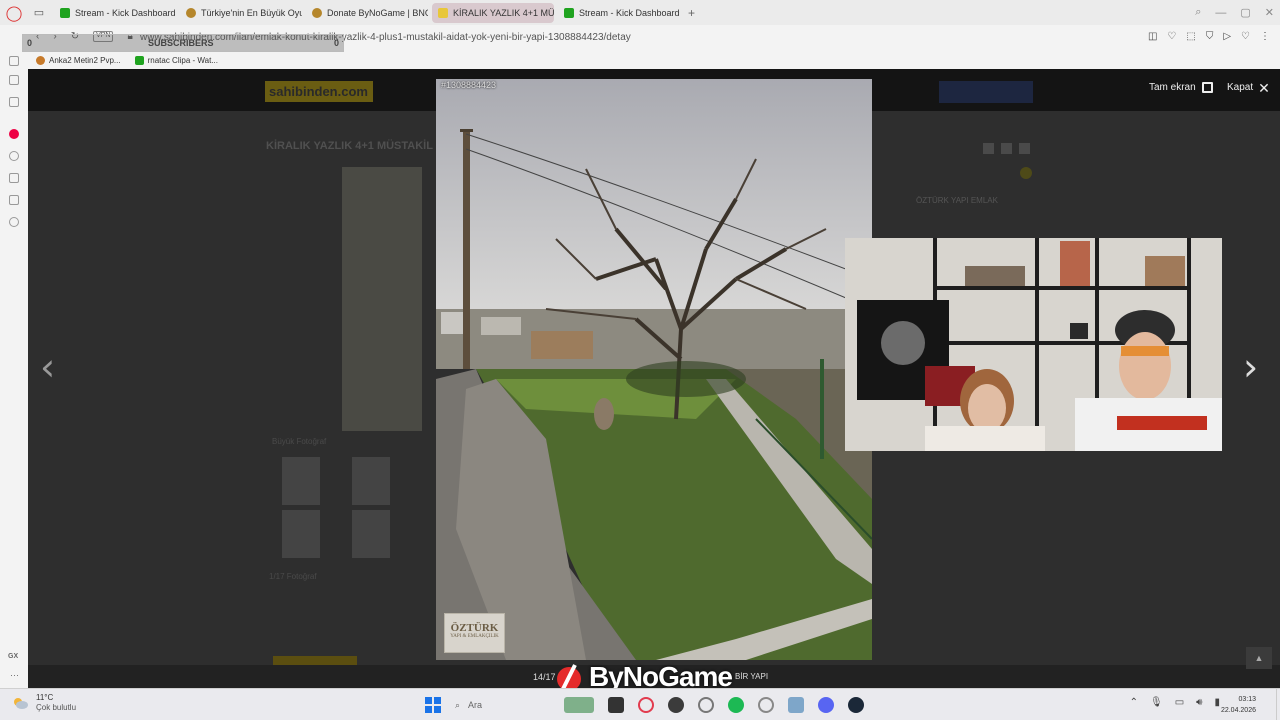 The height and width of the screenshot is (720, 1280). Describe the element at coordinates (39, 12) in the screenshot. I see `workspaces-icon: ▭` at that location.